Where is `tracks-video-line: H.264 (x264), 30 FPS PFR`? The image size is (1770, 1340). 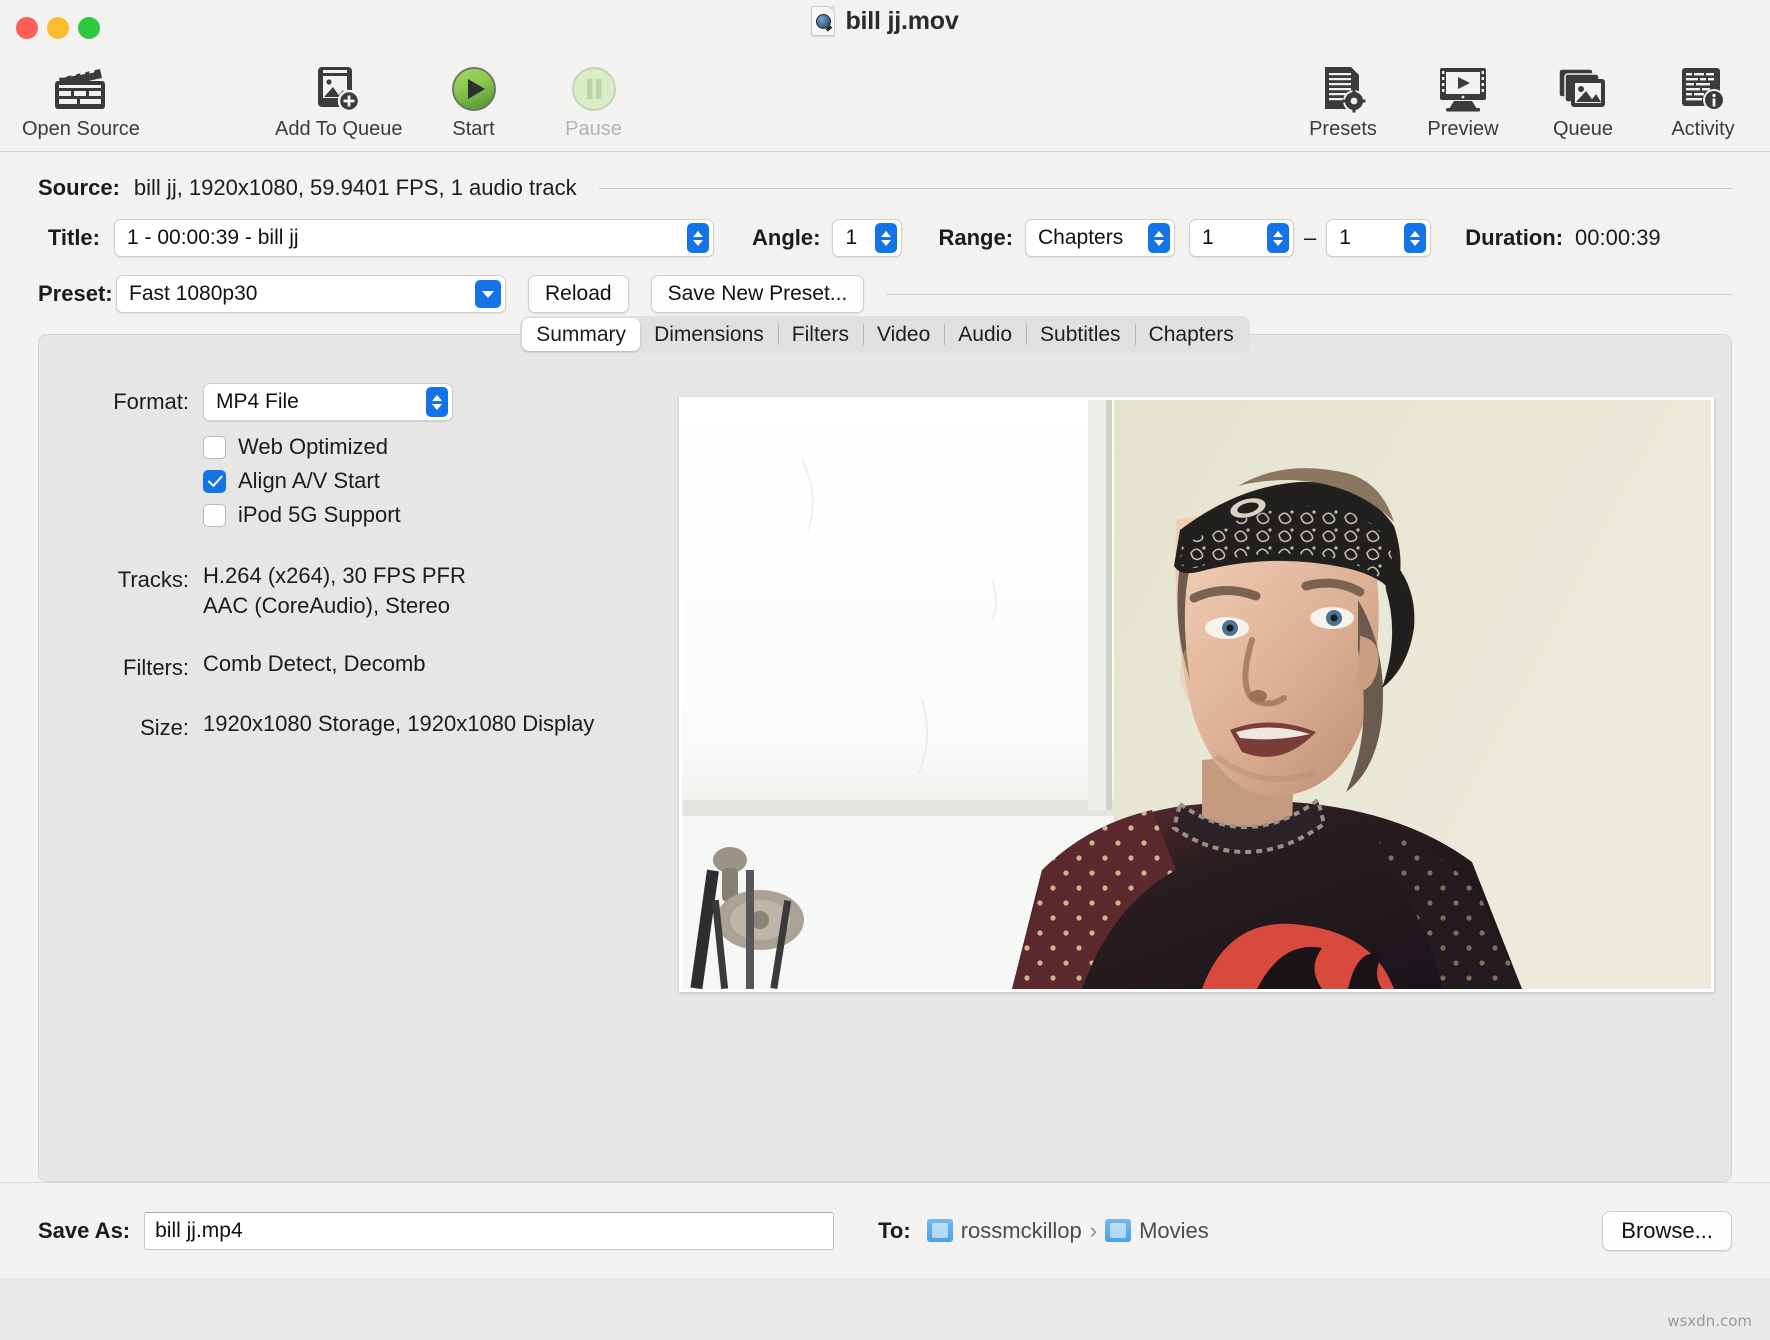
tracks-video-line: H.264 (x264), 30 FPS PFR is located at coordinates (334, 575).